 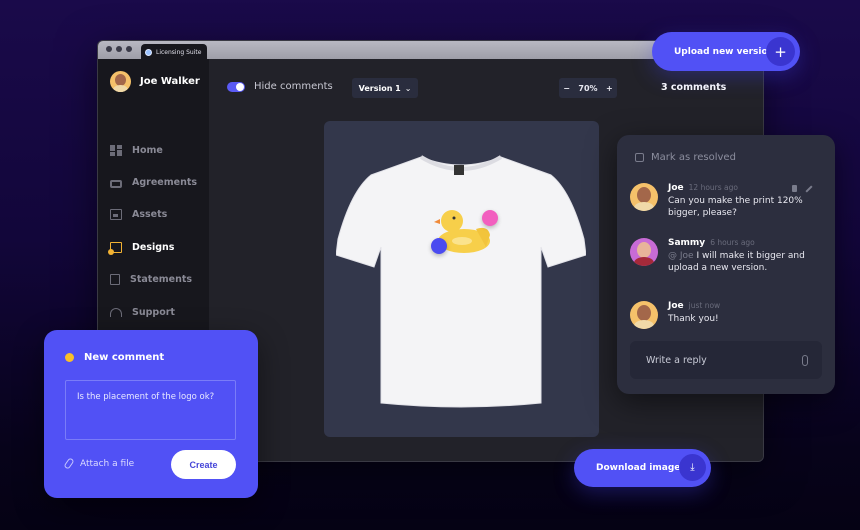 I want to click on zoom-control: − 70% +, so click(x=588, y=88).